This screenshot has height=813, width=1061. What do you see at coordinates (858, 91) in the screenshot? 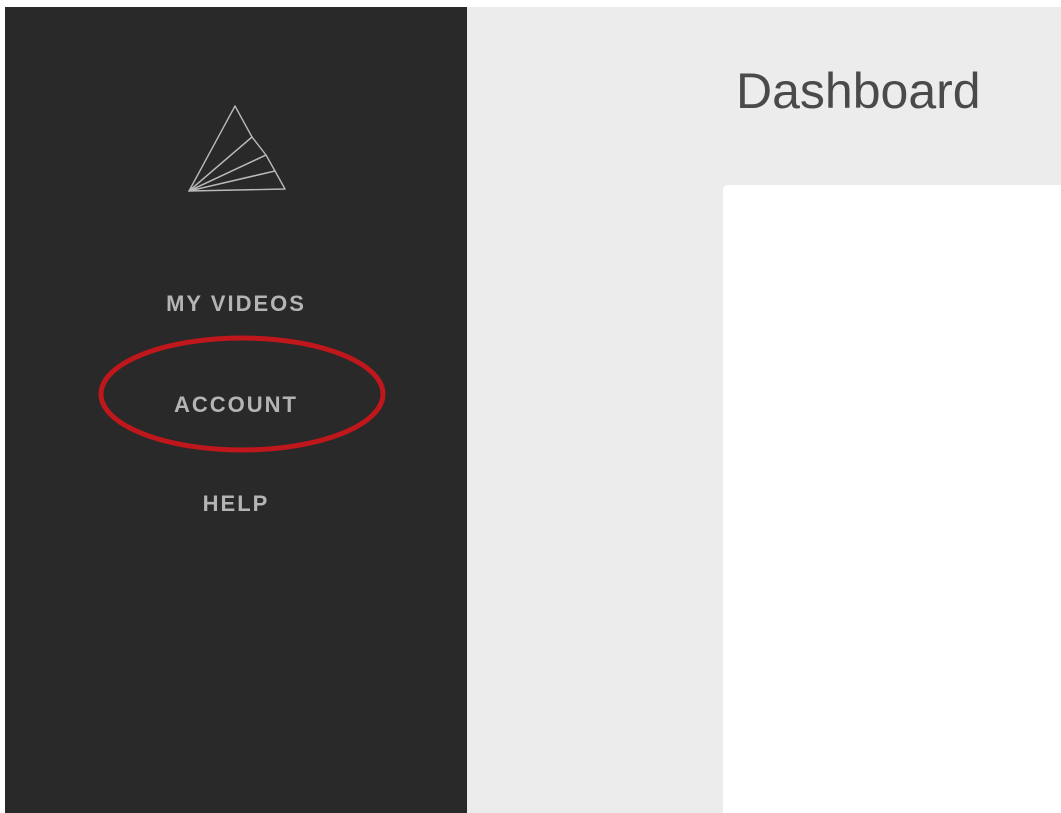
I see `page-title: Dashboard` at bounding box center [858, 91].